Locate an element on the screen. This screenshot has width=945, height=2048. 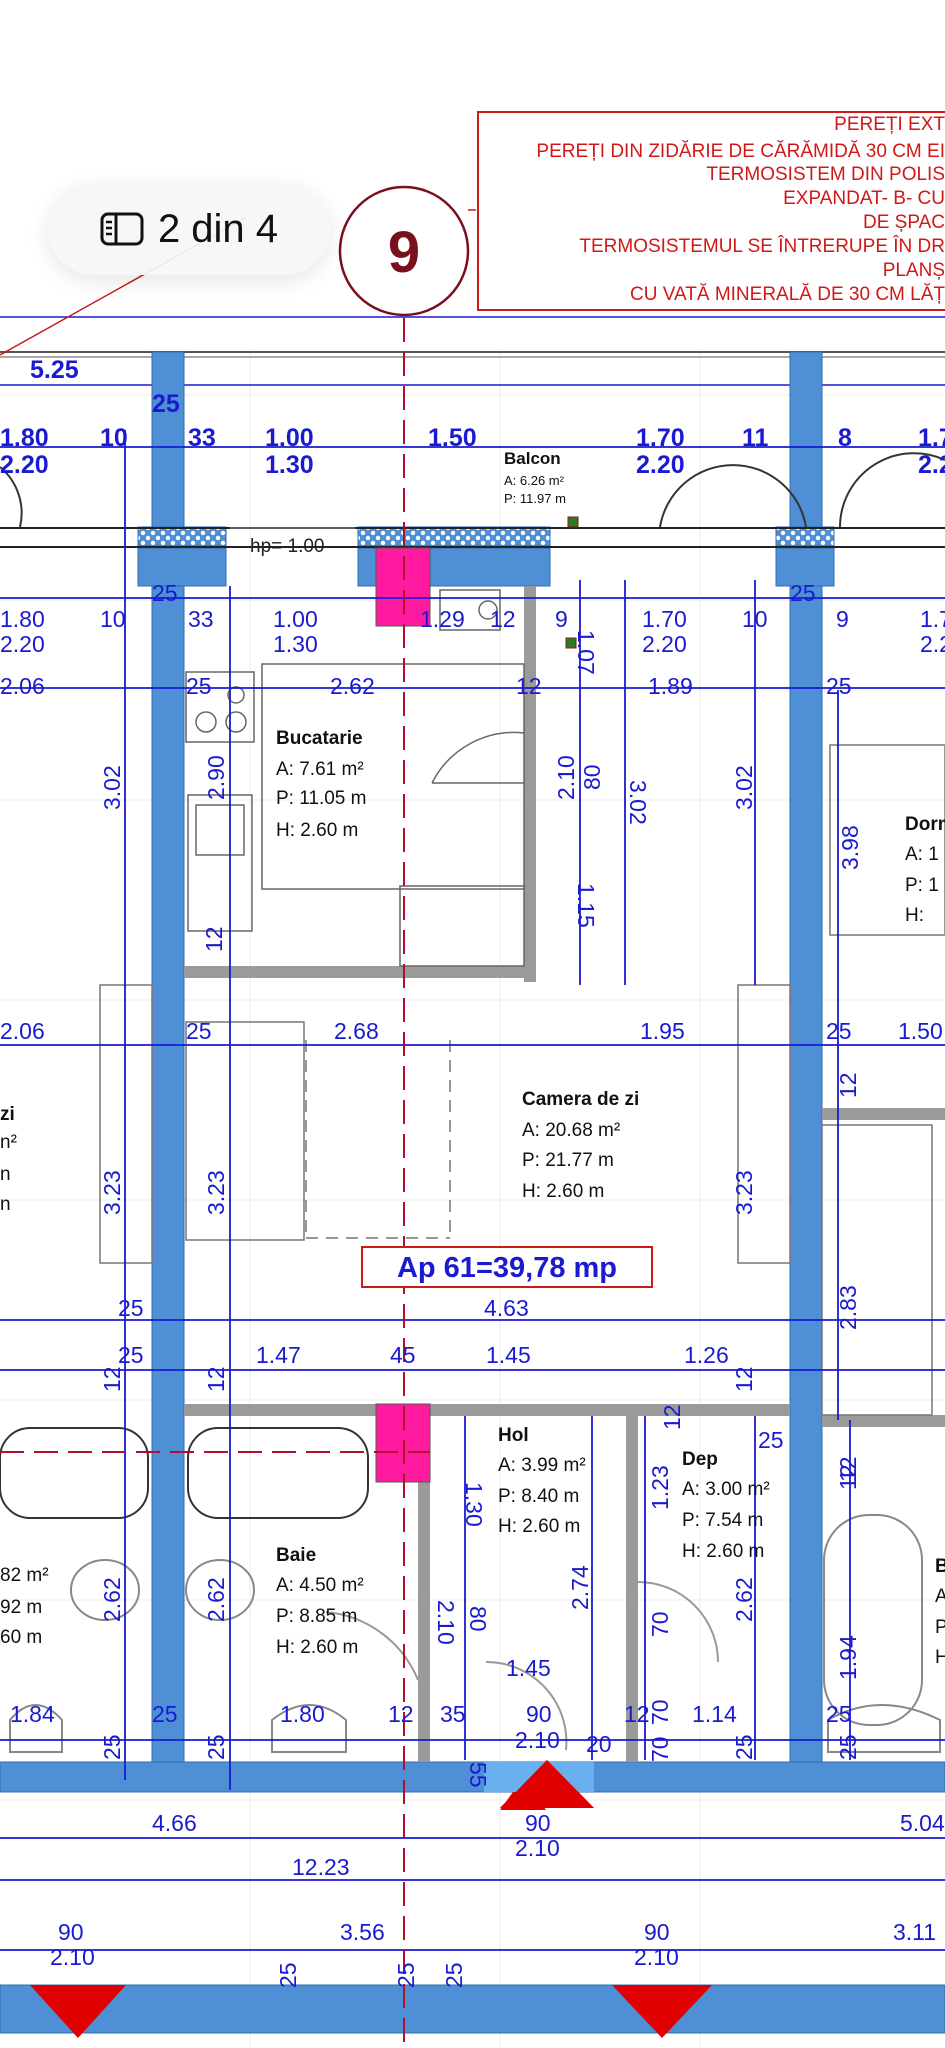
insulation-blocks is located at coordinates (486, 536).